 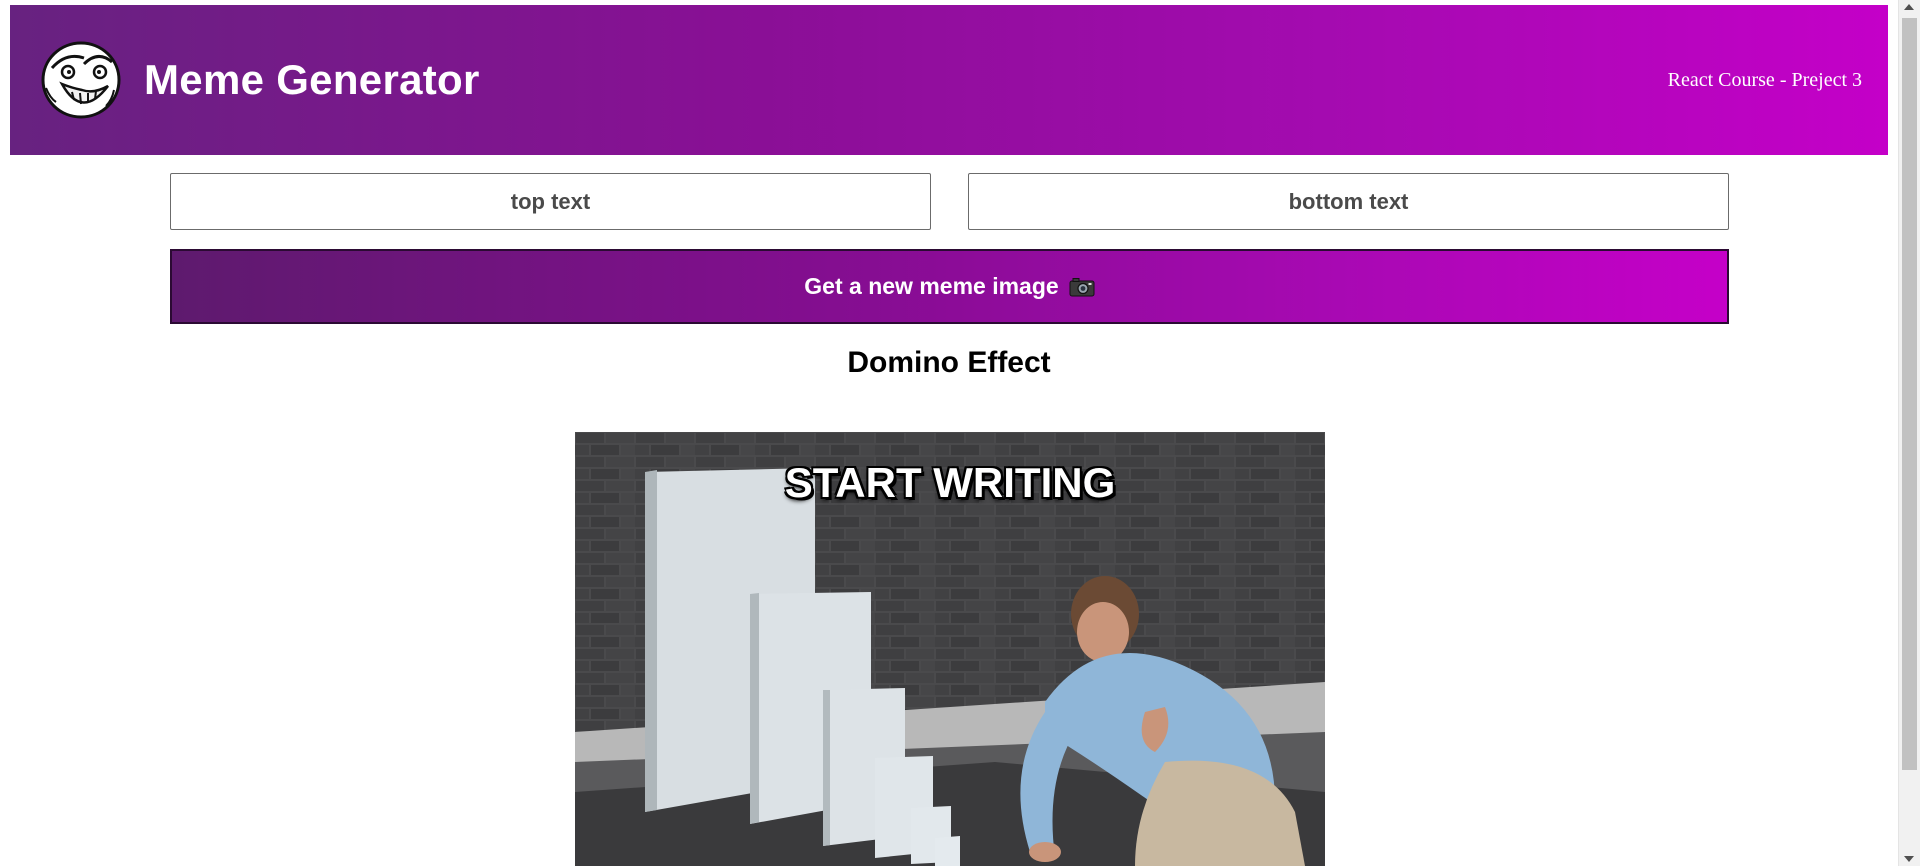 What do you see at coordinates (1764, 79) in the screenshot?
I see `course-label: React Course - Preject 3` at bounding box center [1764, 79].